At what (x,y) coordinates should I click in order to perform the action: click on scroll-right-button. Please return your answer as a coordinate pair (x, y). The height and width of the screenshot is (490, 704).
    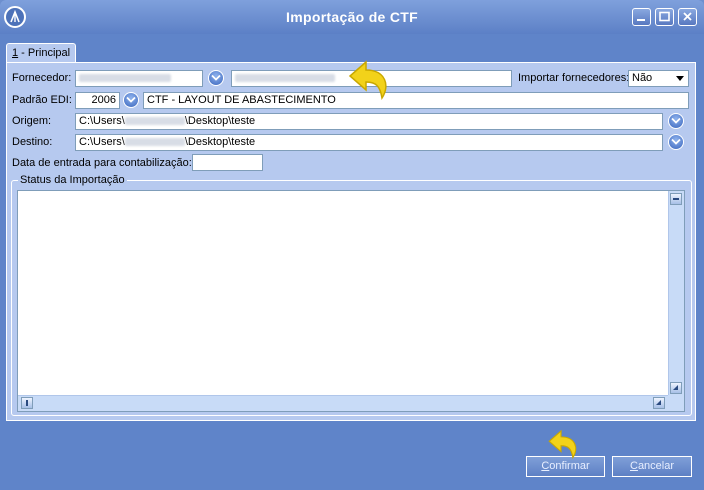
    Looking at the image, I should click on (659, 403).